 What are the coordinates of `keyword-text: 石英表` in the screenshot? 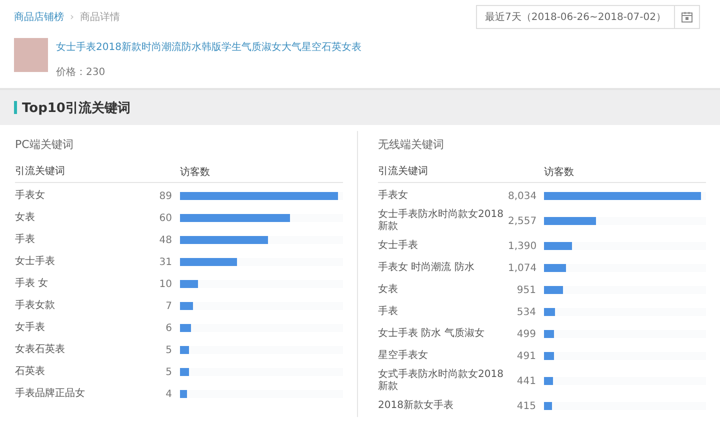 It's located at (30, 371).